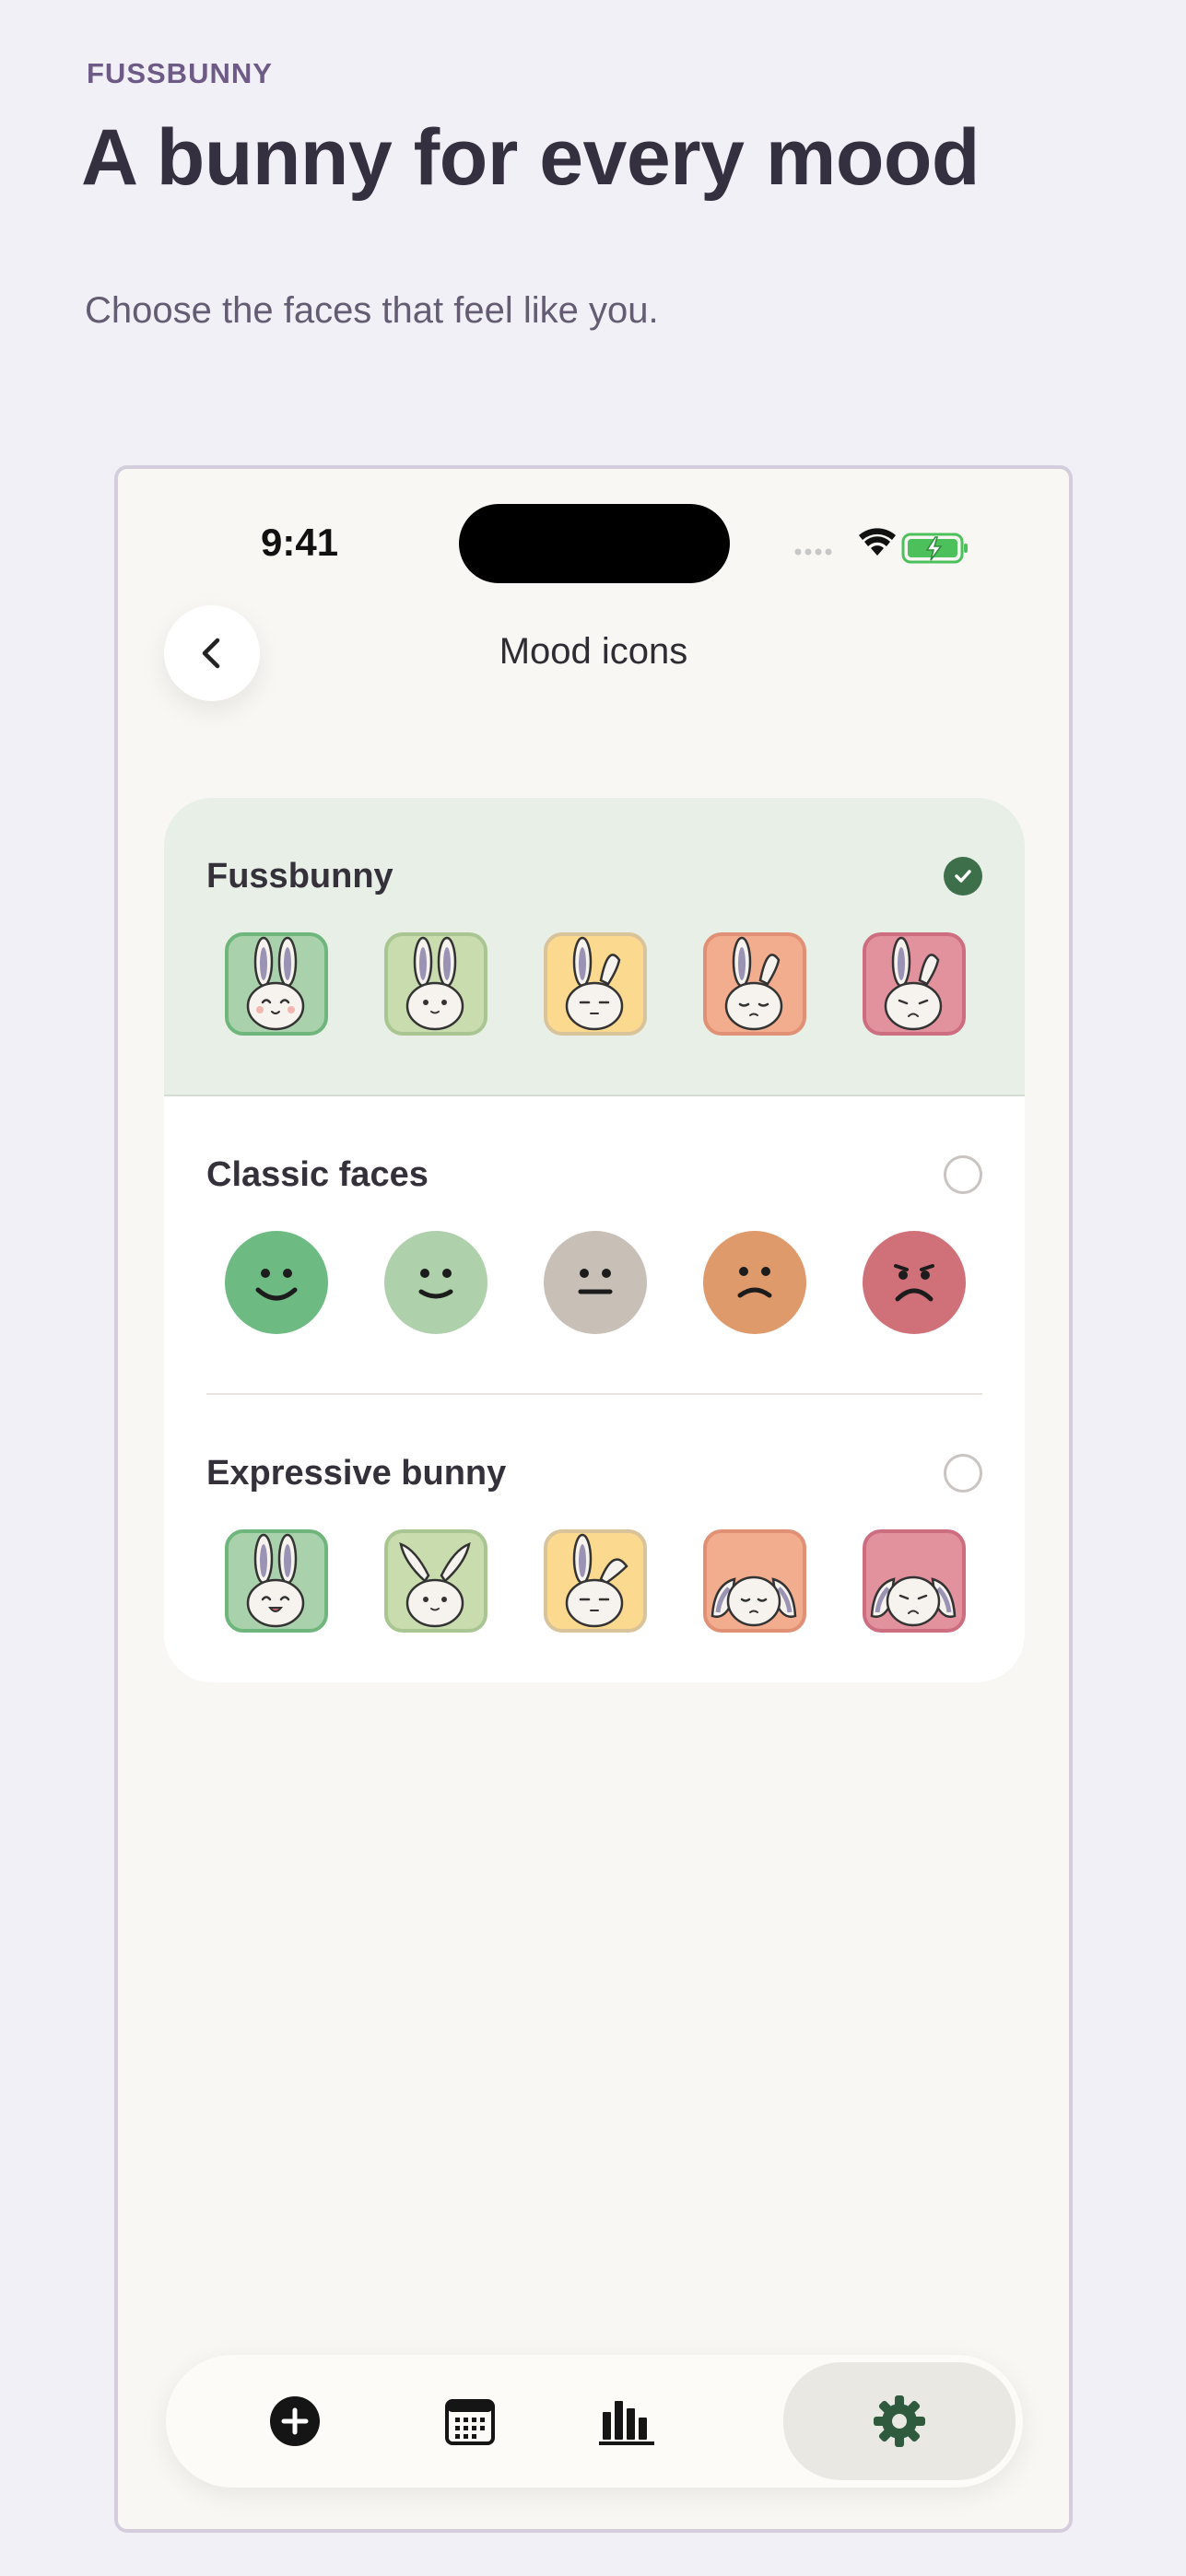 This screenshot has width=1186, height=2576. I want to click on face-happy-icon, so click(435, 1282).